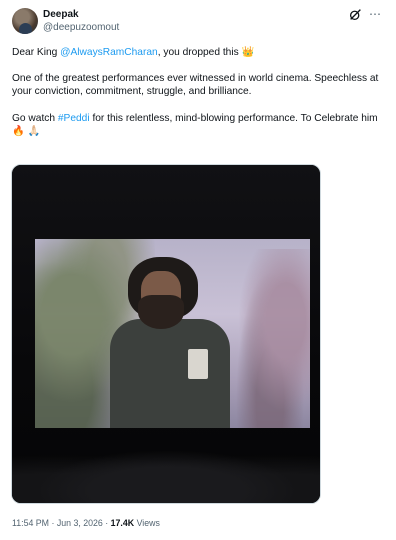 This screenshot has width=396, height=540. What do you see at coordinates (36, 52) in the screenshot?
I see `text-segment: Dear King` at bounding box center [36, 52].